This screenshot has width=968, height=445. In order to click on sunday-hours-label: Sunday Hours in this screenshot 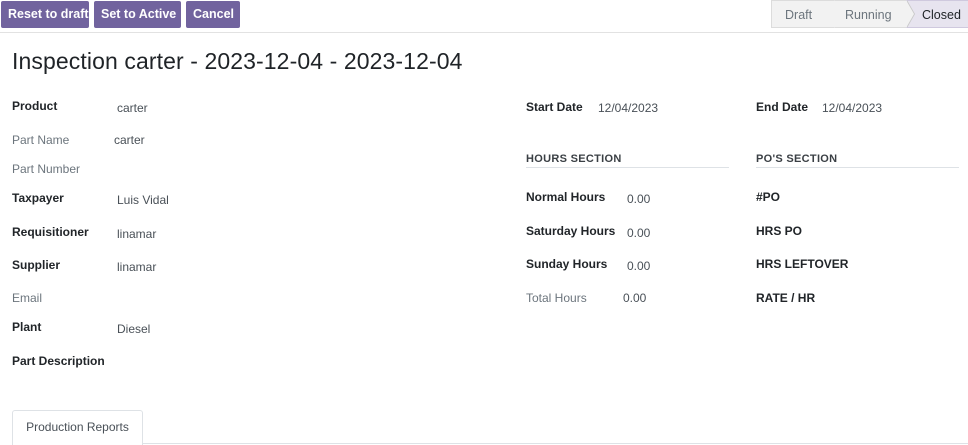, I will do `click(567, 264)`.